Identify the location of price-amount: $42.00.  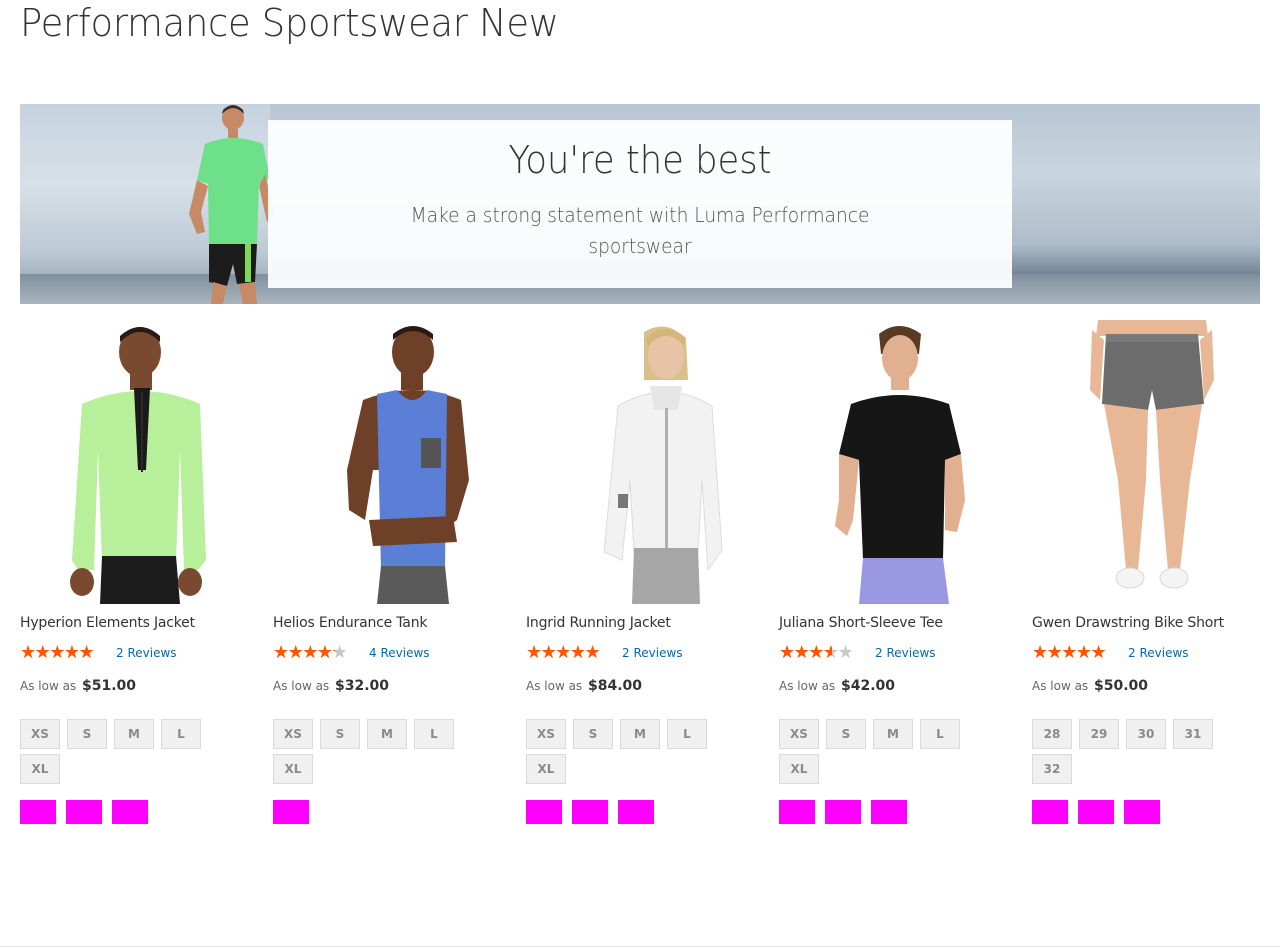
(868, 686).